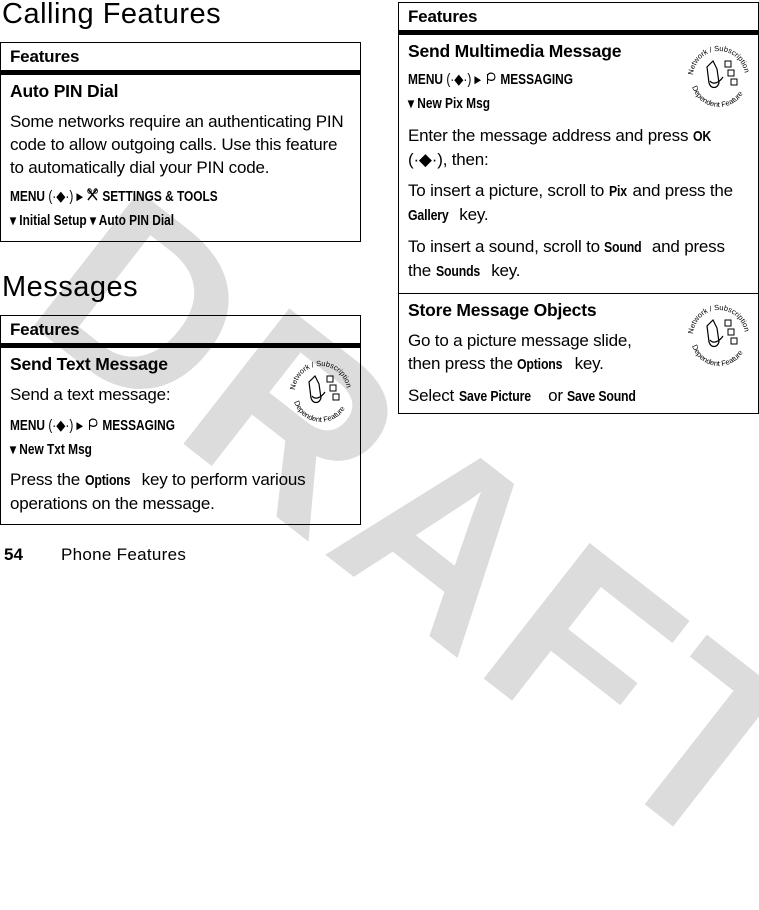 Image resolution: width=759 pixels, height=910 pixels. Describe the element at coordinates (550, 135) in the screenshot. I see `step-text: Enter the message address and press` at that location.